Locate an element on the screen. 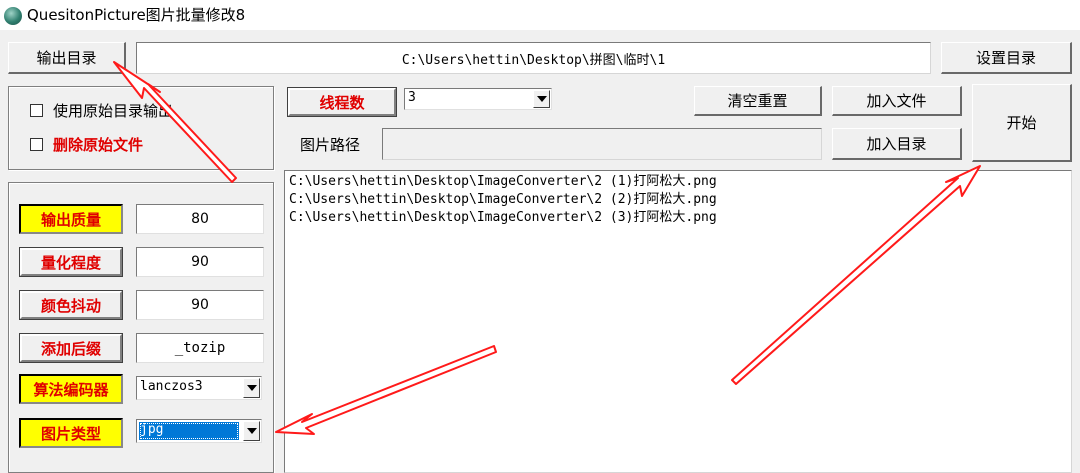  annotation-arrow-start is located at coordinates (856, 275).